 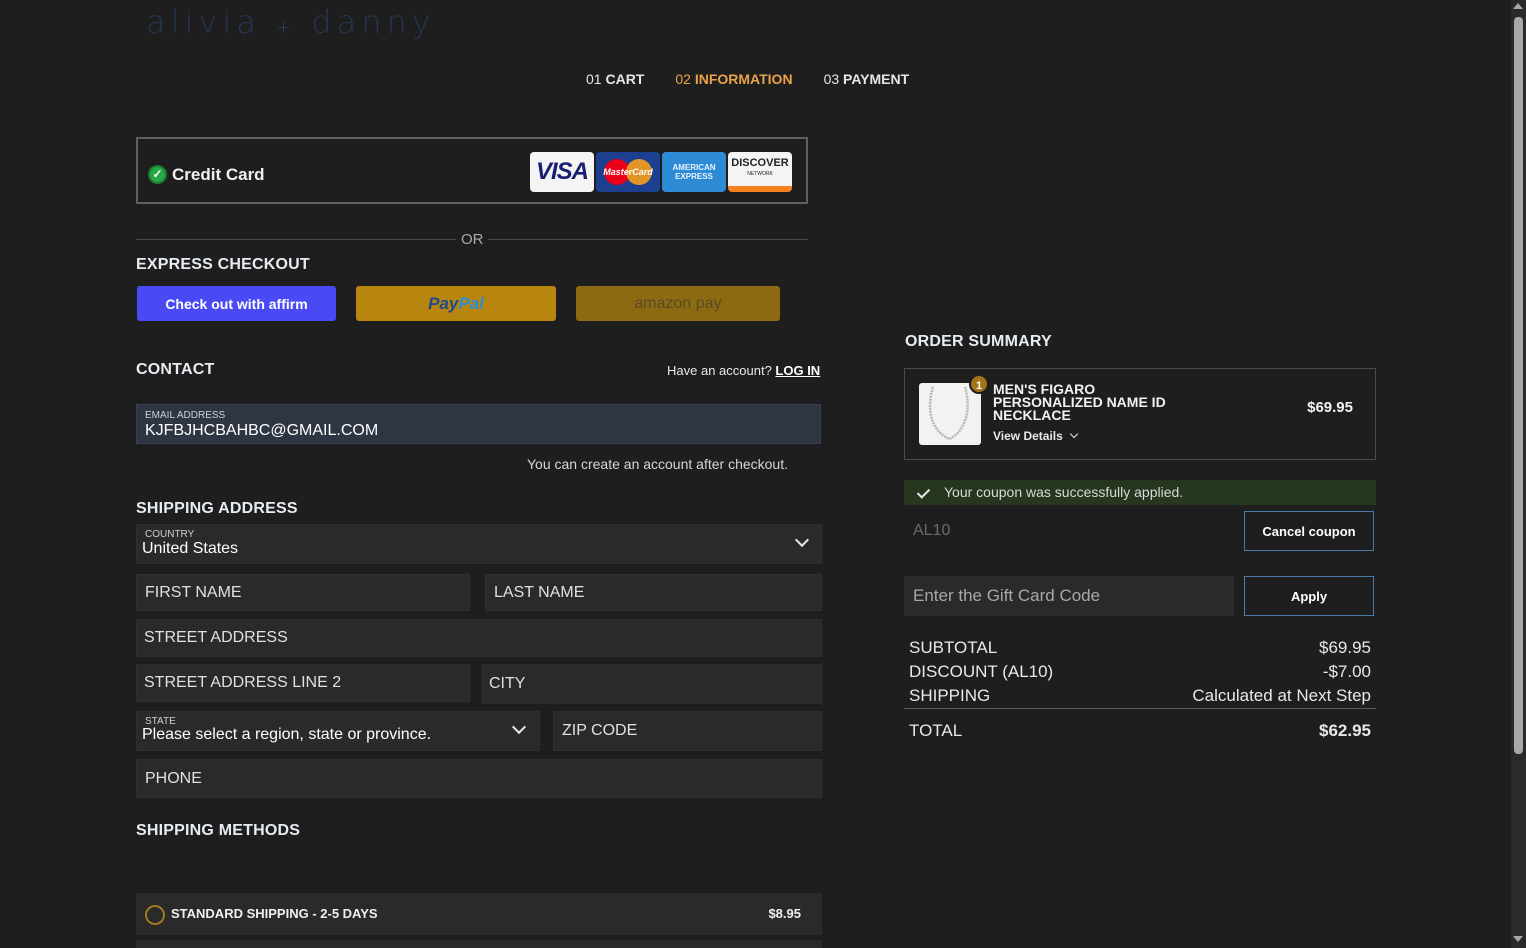 I want to click on step-label: CART, so click(x=625, y=79).